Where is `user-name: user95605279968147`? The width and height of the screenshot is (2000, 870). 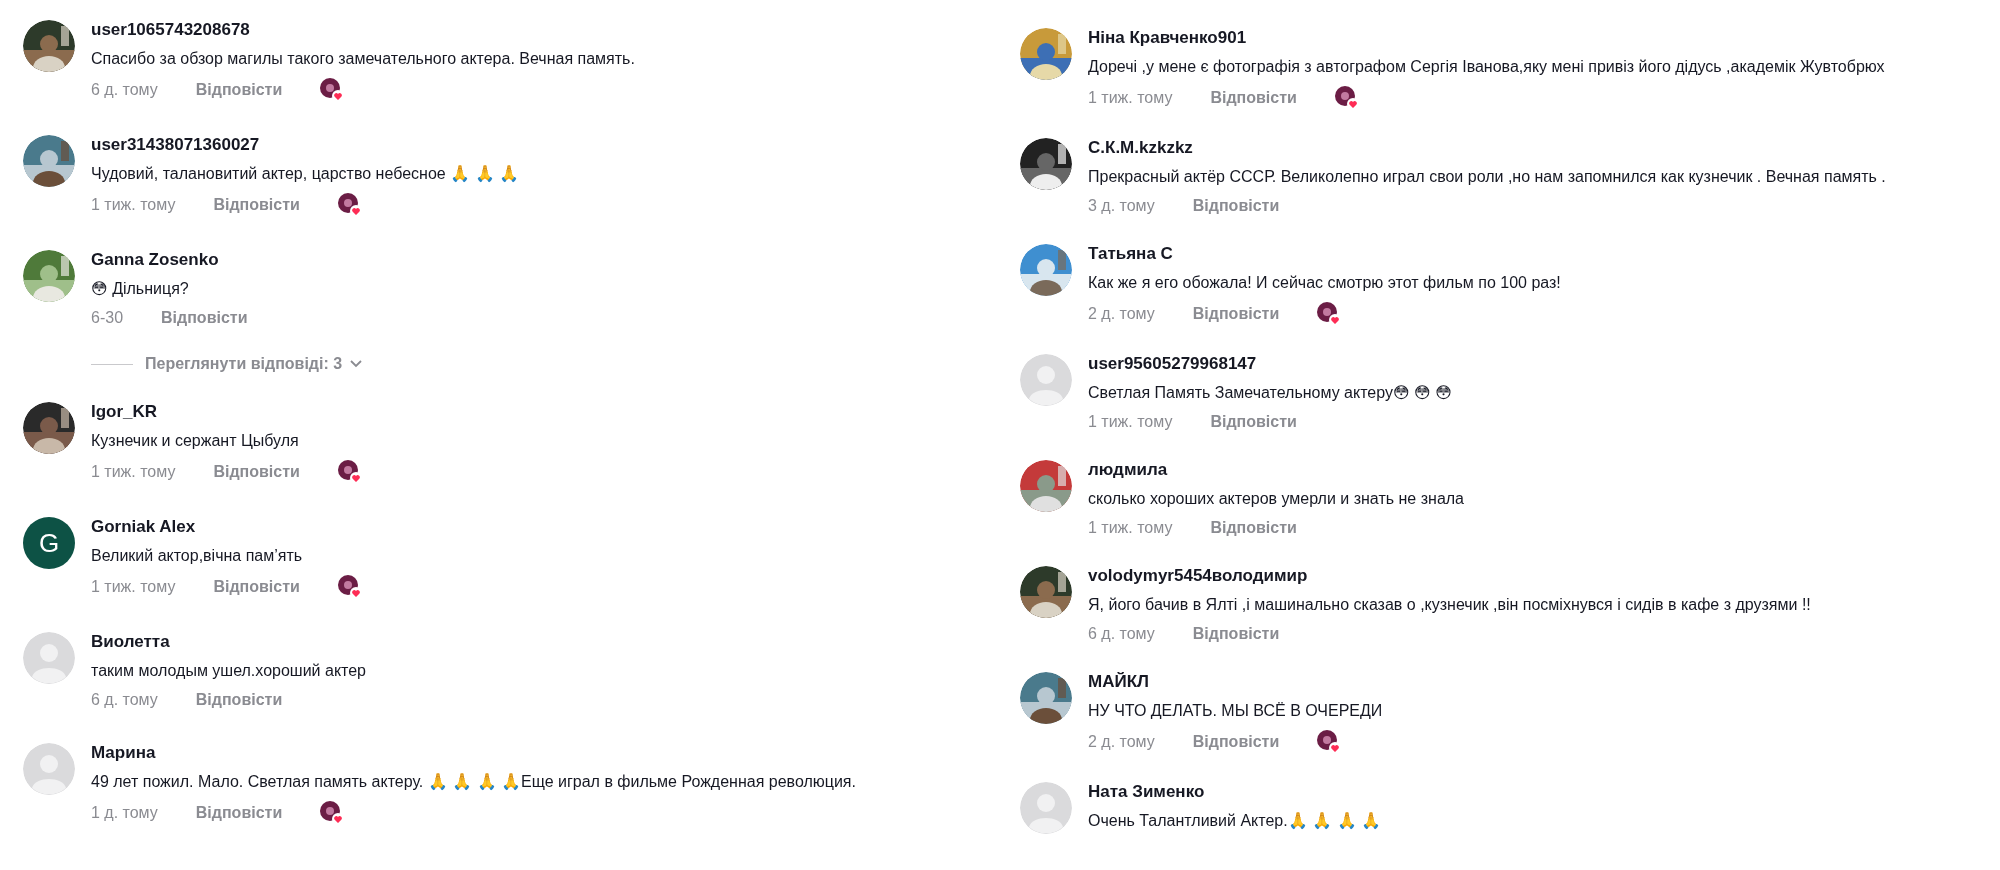
user-name: user95605279968147 is located at coordinates (1270, 364).